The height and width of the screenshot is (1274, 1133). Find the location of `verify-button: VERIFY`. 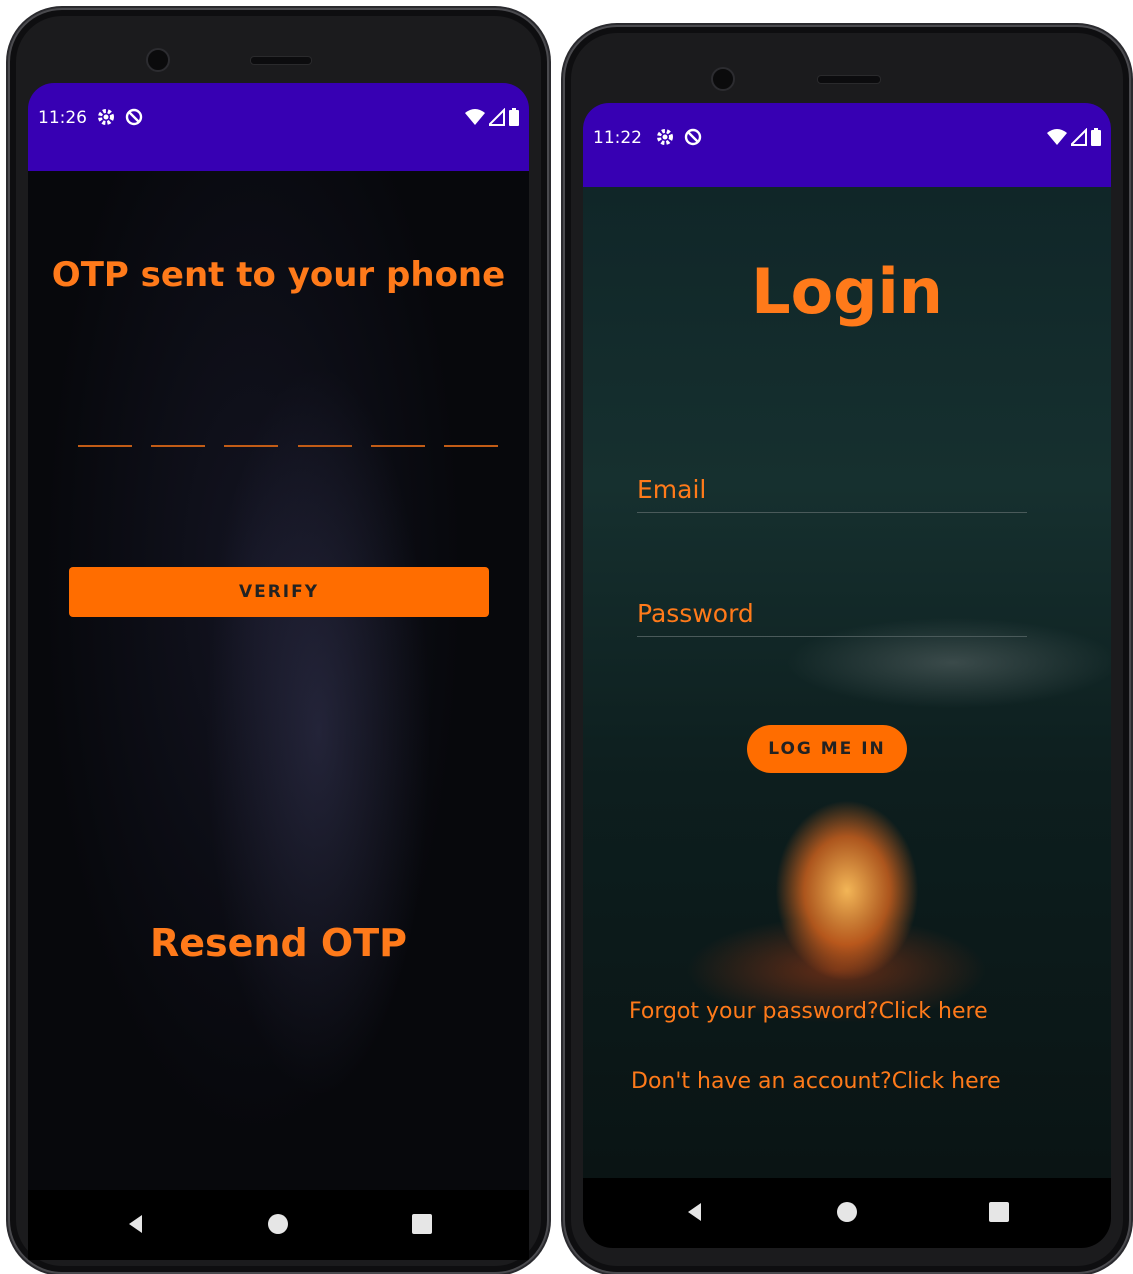

verify-button: VERIFY is located at coordinates (279, 592).